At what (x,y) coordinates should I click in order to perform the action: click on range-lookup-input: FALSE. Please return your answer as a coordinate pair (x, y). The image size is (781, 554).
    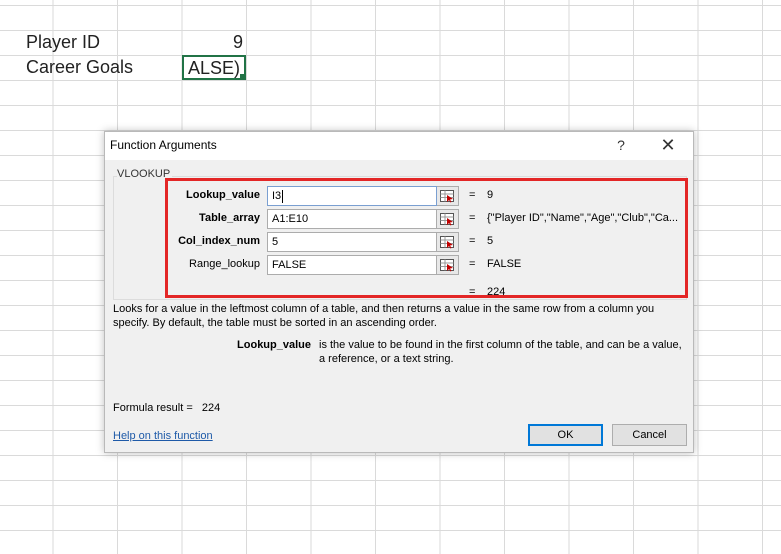
    Looking at the image, I should click on (352, 265).